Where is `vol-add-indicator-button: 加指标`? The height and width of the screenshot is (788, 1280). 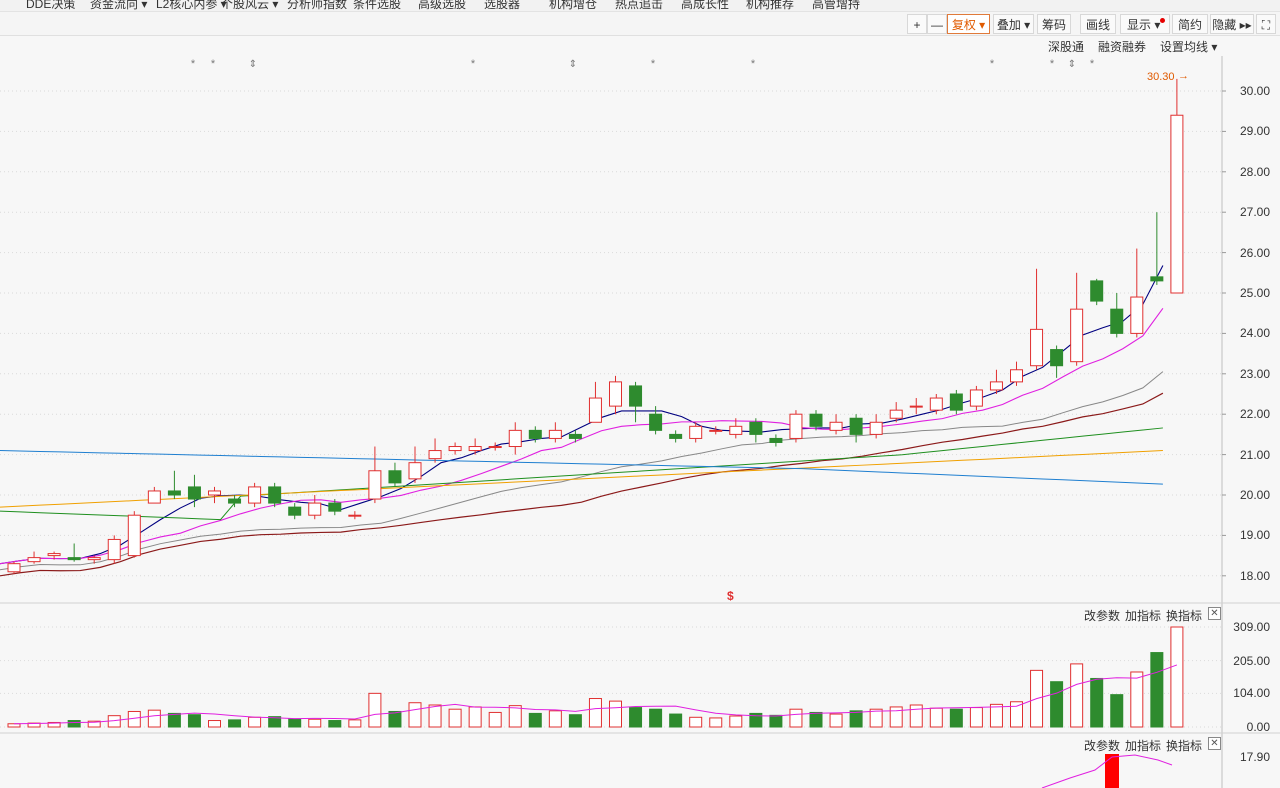
vol-add-indicator-button: 加指标 is located at coordinates (1143, 615).